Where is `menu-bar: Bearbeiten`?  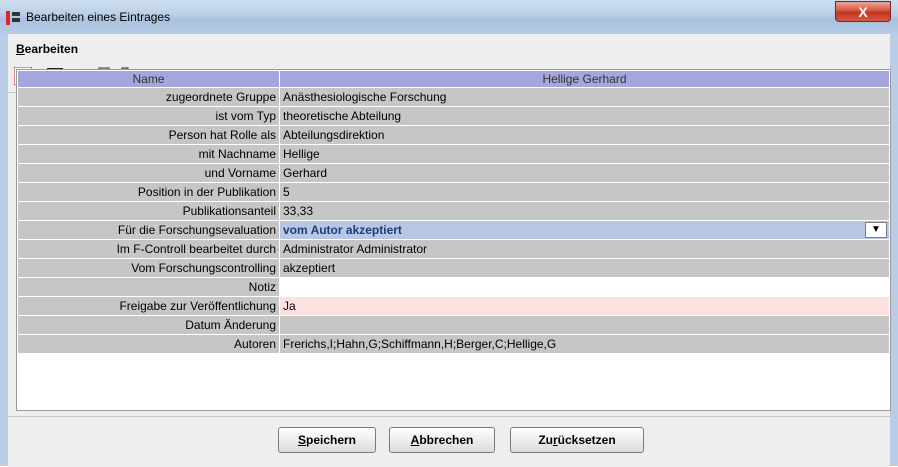
menu-bar: Bearbeiten is located at coordinates (449, 48).